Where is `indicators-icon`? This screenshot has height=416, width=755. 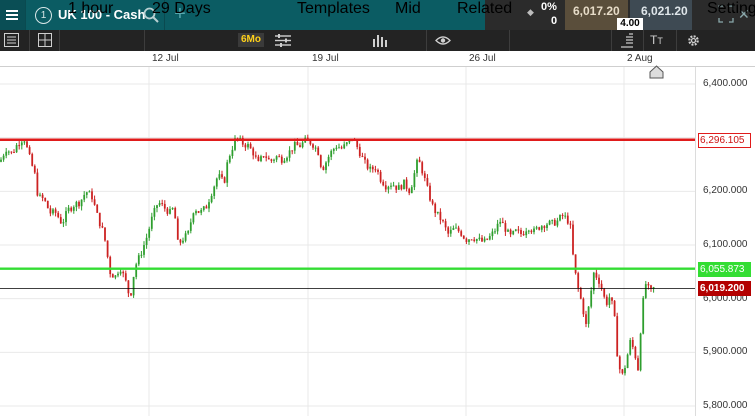 indicators-icon is located at coordinates (283, 40).